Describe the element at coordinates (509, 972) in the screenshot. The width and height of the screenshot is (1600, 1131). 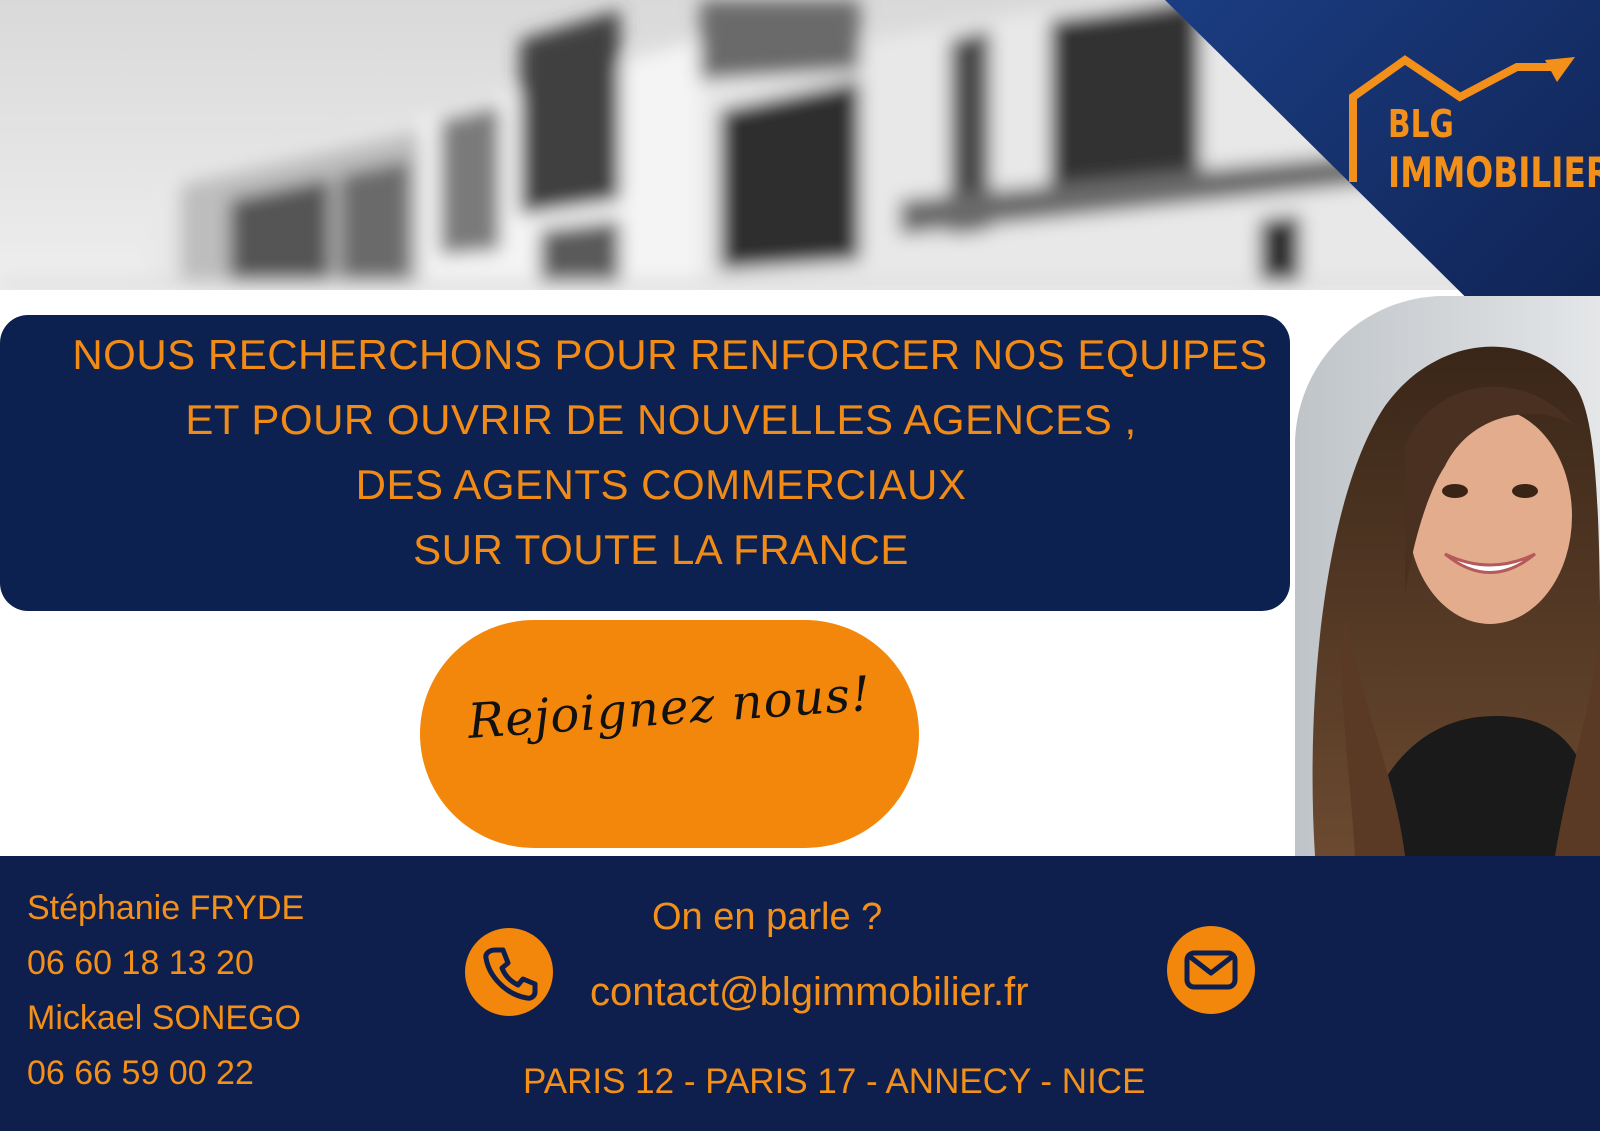
I see `phone-icon` at that location.